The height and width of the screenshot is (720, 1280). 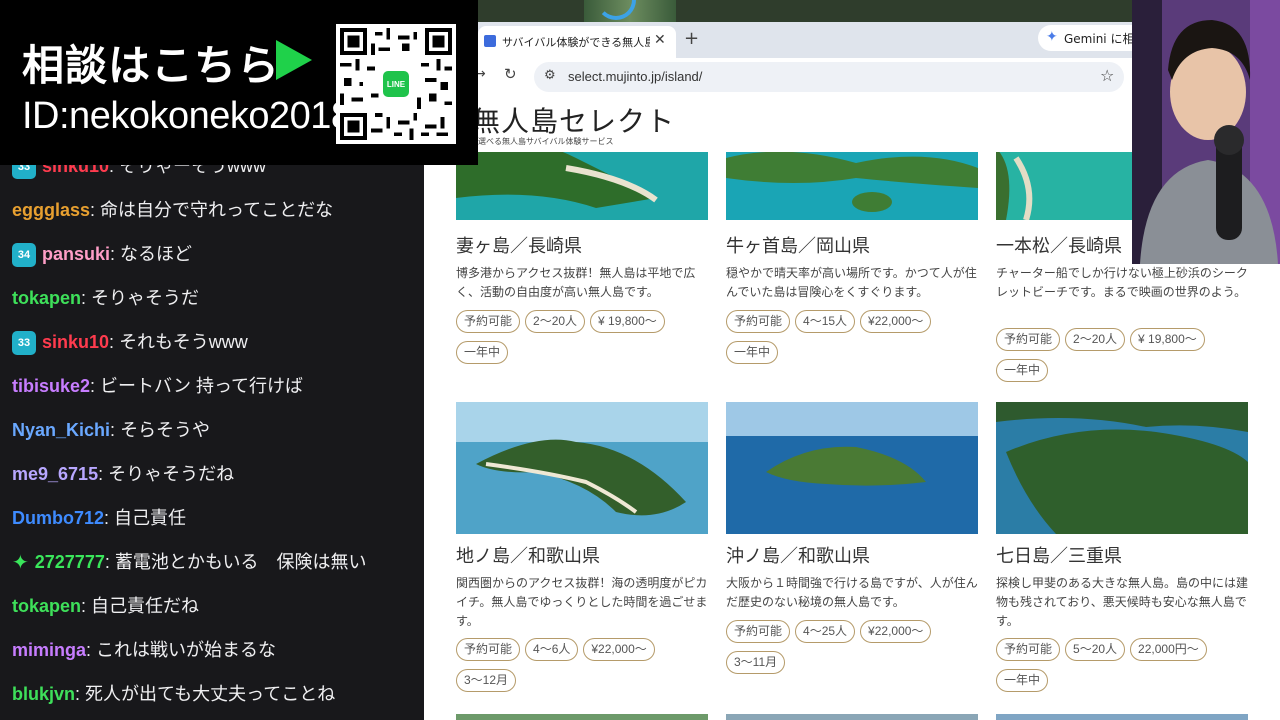 I want to click on tag-capacity: 4〜25人, so click(x=825, y=631).